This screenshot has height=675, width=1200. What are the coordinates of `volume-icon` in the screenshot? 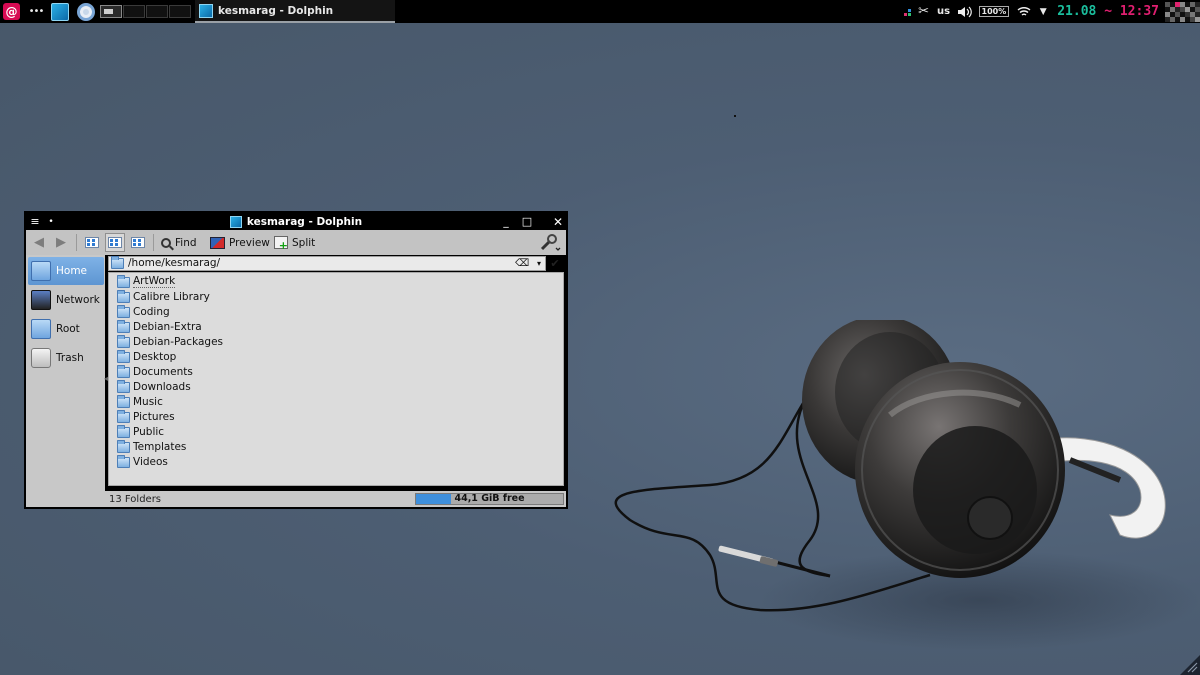 It's located at (965, 11).